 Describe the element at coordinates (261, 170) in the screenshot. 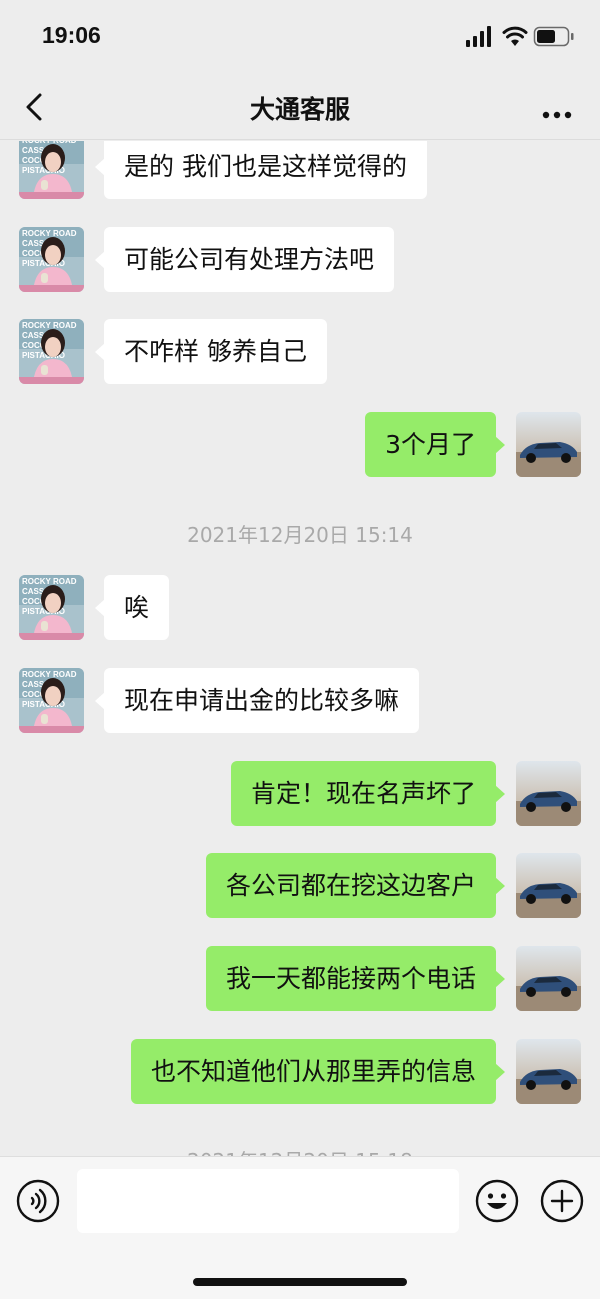

I see `received-message-bubble: 是的 我们也是这样觉得的` at that location.